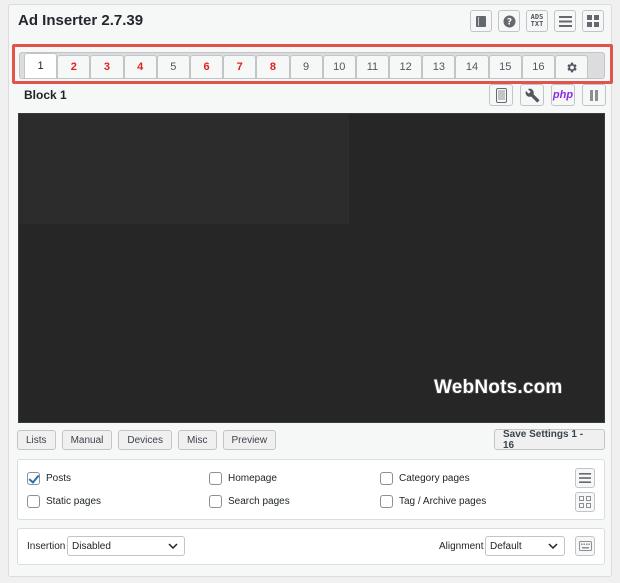 The height and width of the screenshot is (583, 620). Describe the element at coordinates (549, 440) in the screenshot. I see `save-settings-button: Save Settings 1 - 16` at that location.